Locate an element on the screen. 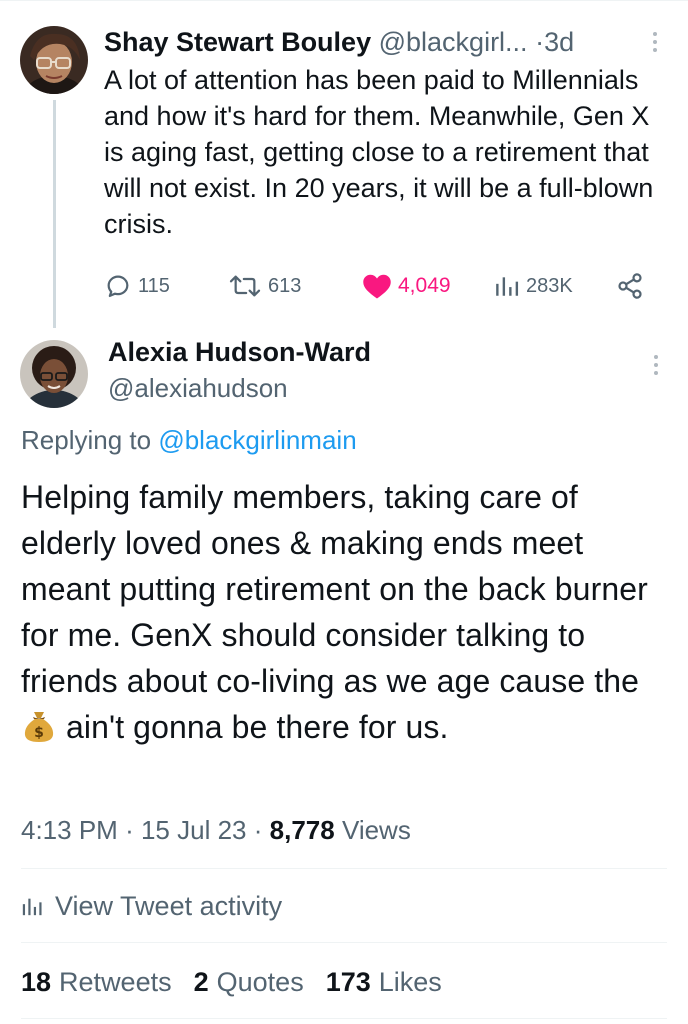 The image size is (688, 1024). view-tweet-activity-button: View Tweet activity is located at coordinates (151, 906).